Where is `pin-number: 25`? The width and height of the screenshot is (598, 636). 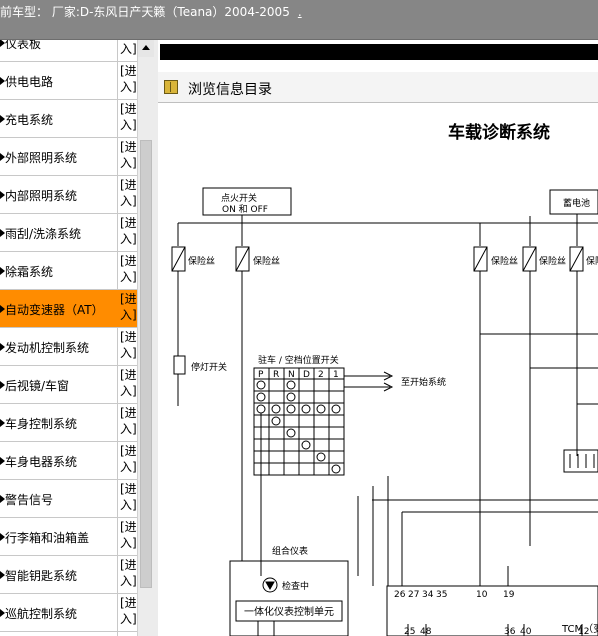
pin-number: 25 is located at coordinates (409, 631).